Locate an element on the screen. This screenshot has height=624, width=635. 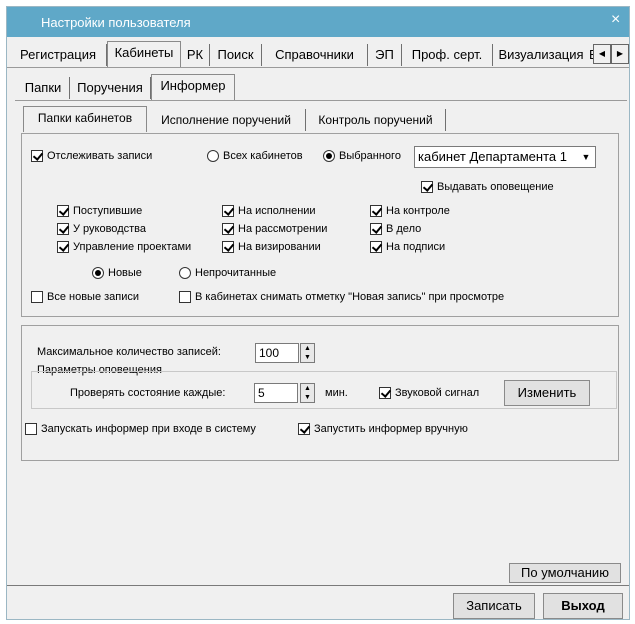
autostart-checkbox is located at coordinates (31, 429).